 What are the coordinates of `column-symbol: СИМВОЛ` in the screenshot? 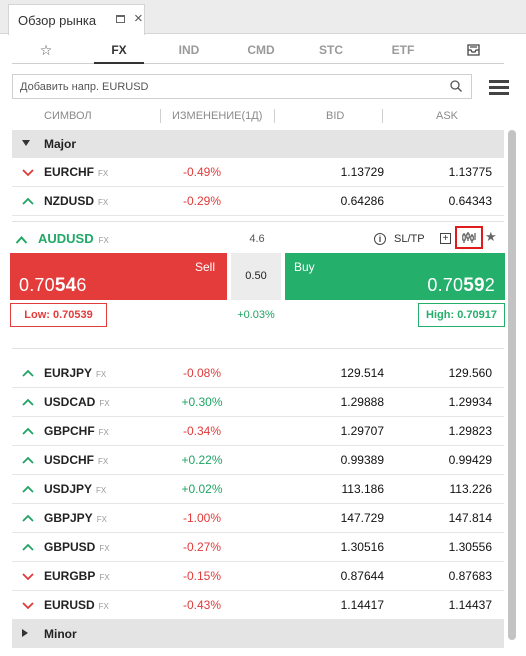 It's located at (68, 116).